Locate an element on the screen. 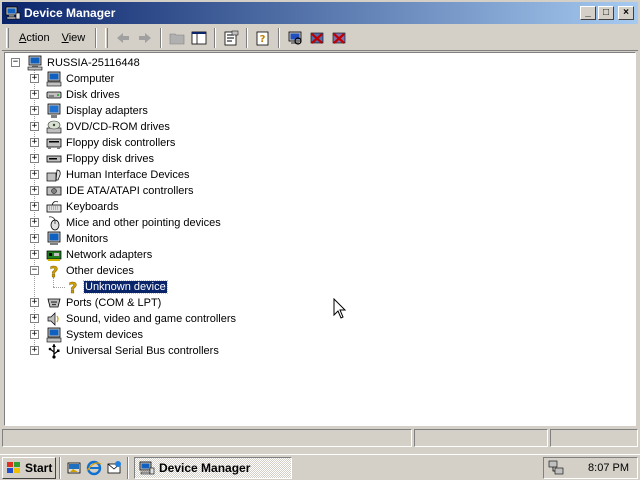 The width and height of the screenshot is (640, 480). forward-button is located at coordinates (145, 38).